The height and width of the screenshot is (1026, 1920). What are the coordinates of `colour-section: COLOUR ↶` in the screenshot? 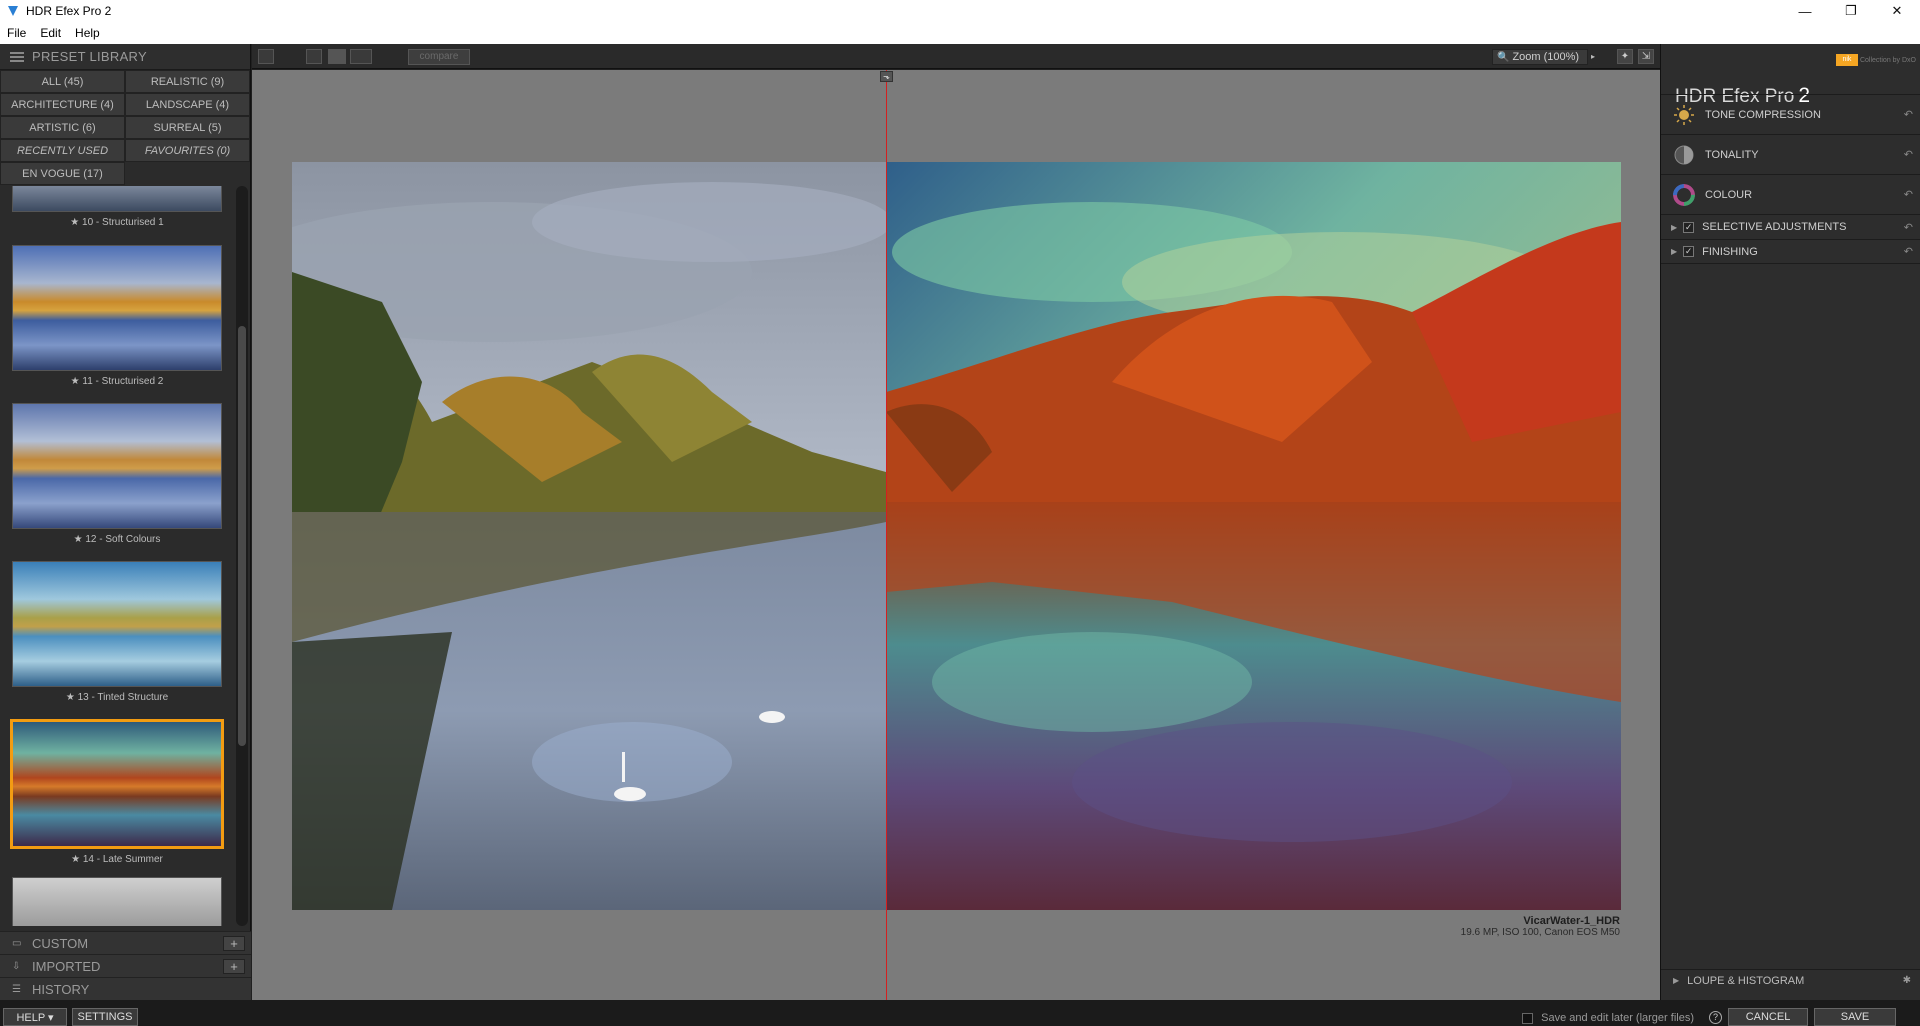 It's located at (1790, 194).